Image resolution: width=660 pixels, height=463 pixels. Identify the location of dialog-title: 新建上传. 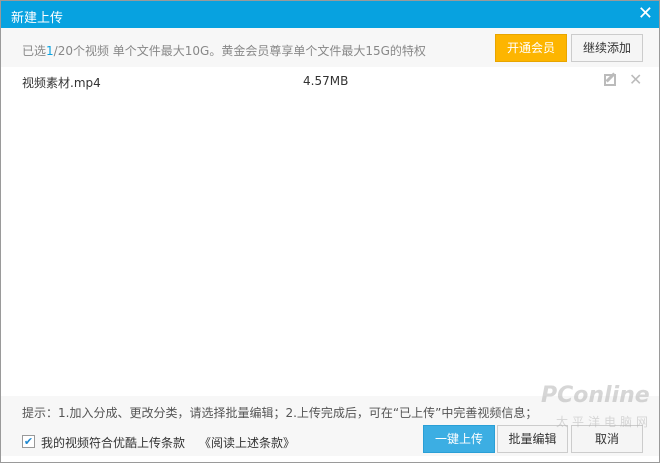
(37, 18).